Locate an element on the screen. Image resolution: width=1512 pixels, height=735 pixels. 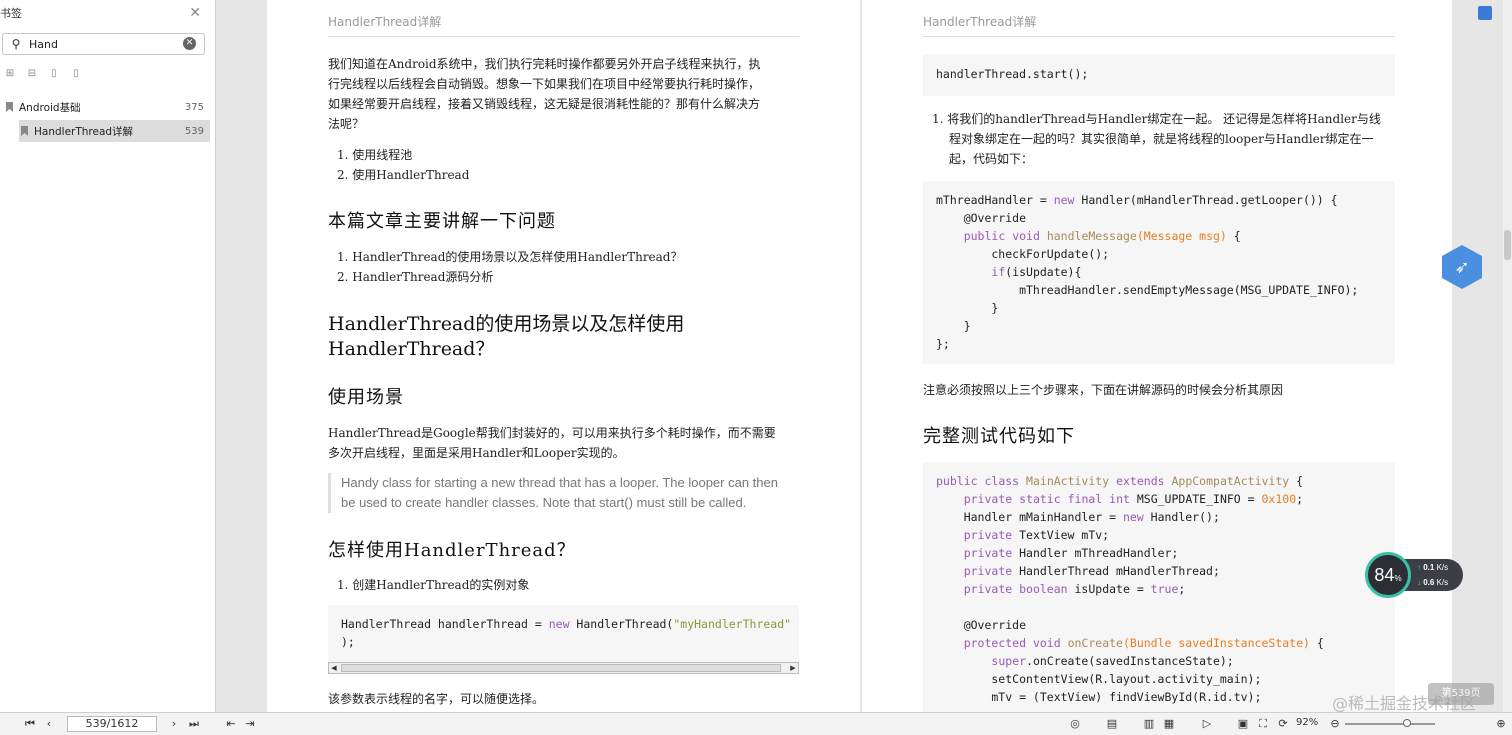
search-input is located at coordinates (104, 44).